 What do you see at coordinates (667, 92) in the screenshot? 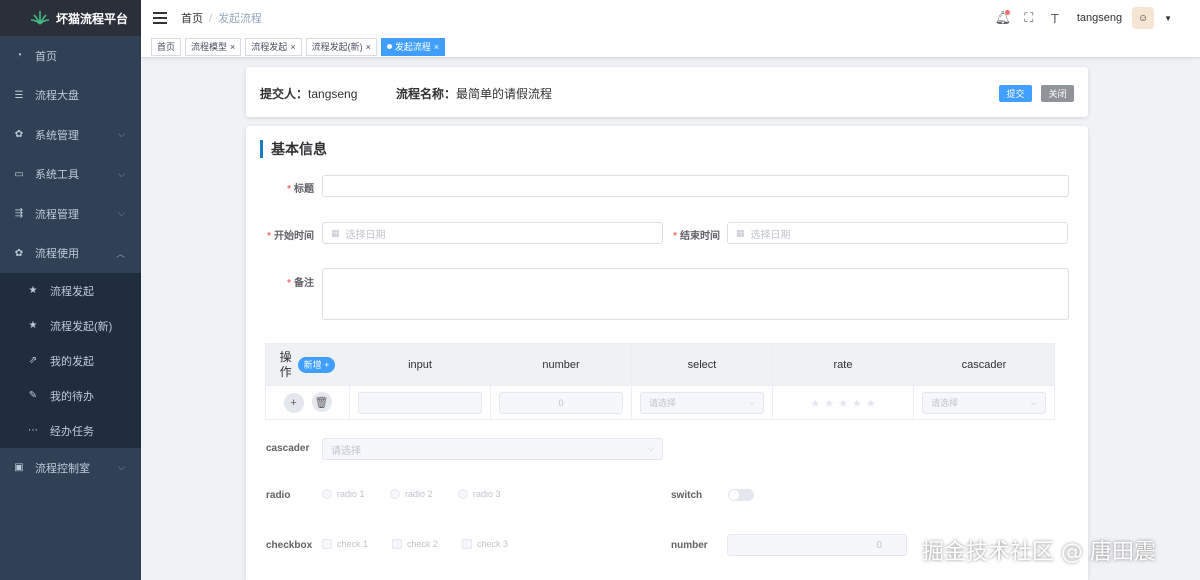
I see `header-card: 提交人：tangseng 流程名称：最简单的请假流程 提交 关闭` at bounding box center [667, 92].